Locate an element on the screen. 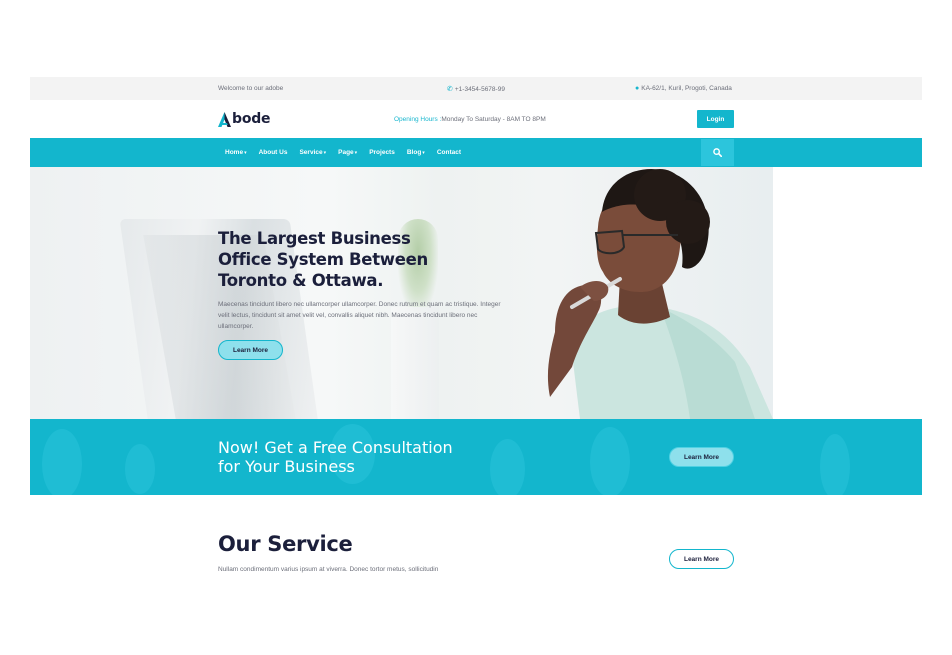  nav-item-label: Blog is located at coordinates (414, 152).